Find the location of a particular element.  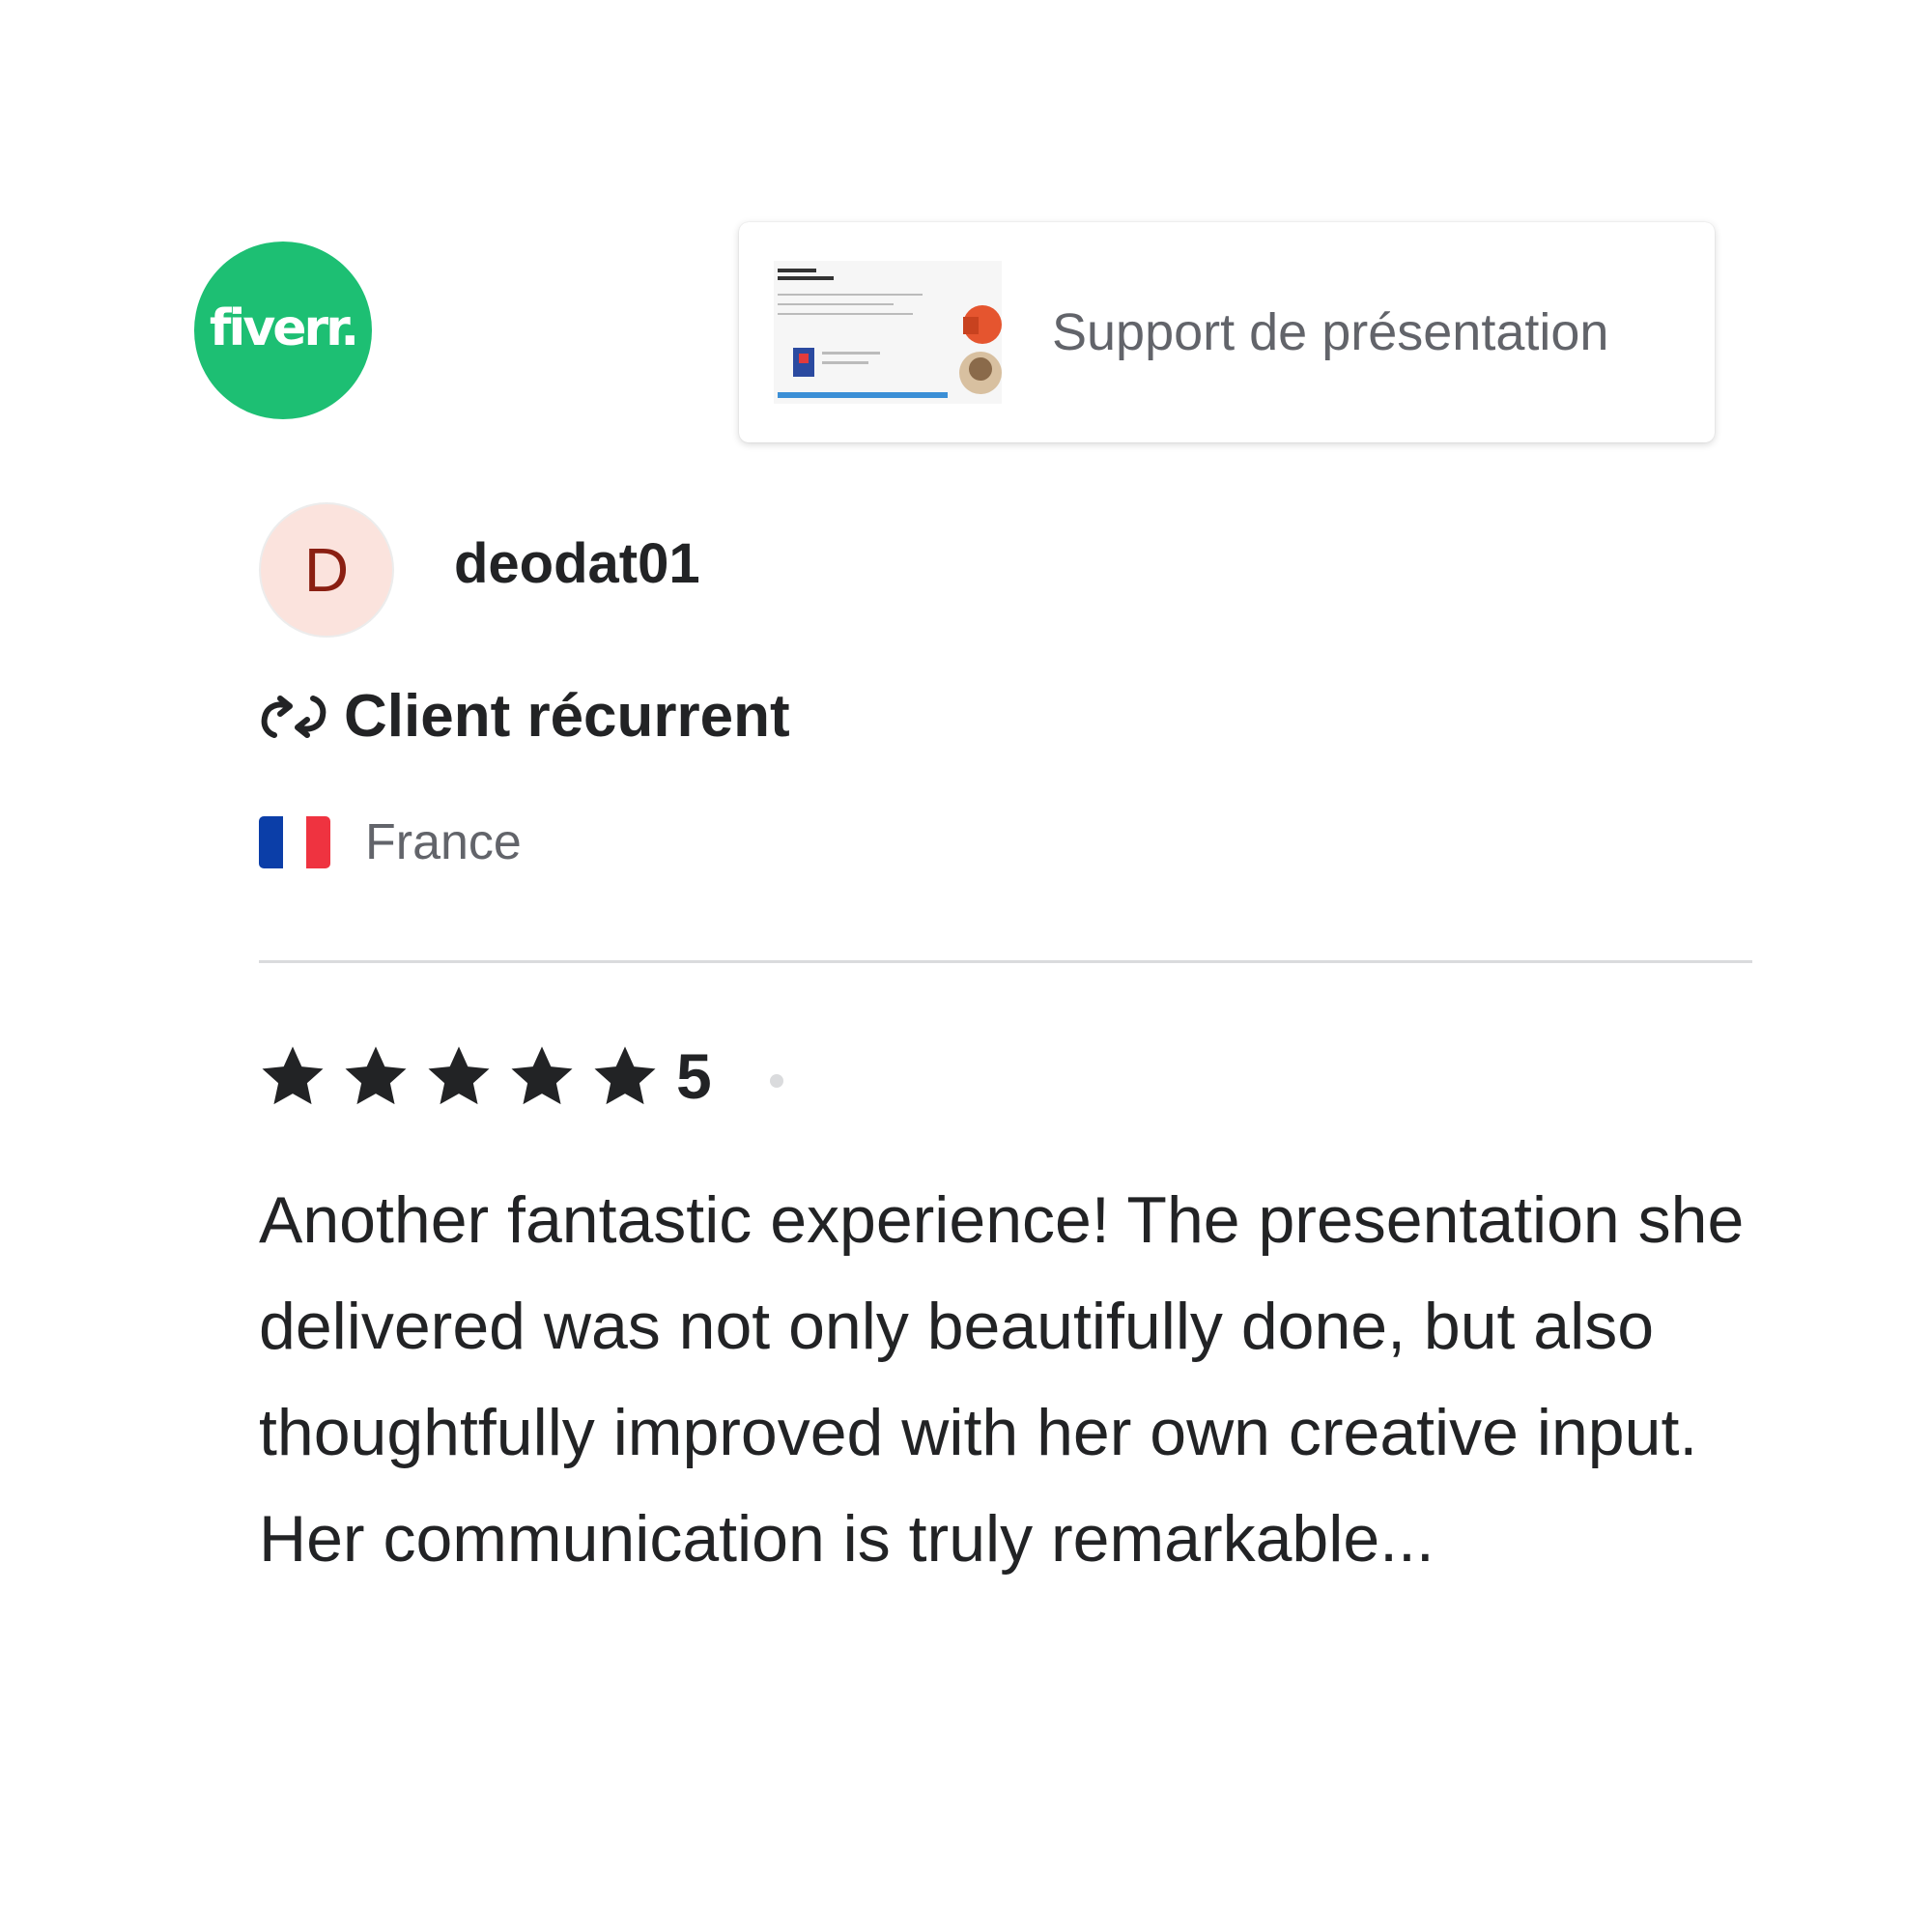

divider is located at coordinates (1005, 961).